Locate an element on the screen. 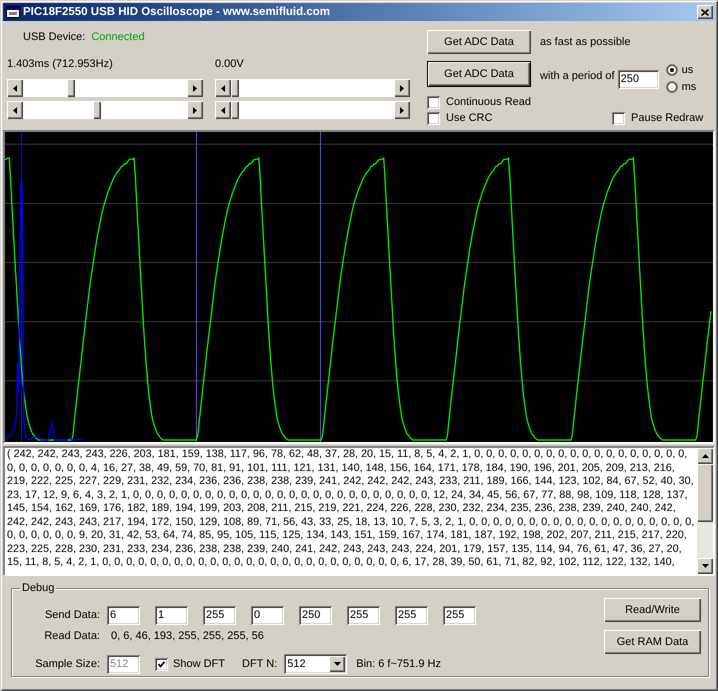 The width and height of the screenshot is (718, 691). checkmark-icon is located at coordinates (161, 664).